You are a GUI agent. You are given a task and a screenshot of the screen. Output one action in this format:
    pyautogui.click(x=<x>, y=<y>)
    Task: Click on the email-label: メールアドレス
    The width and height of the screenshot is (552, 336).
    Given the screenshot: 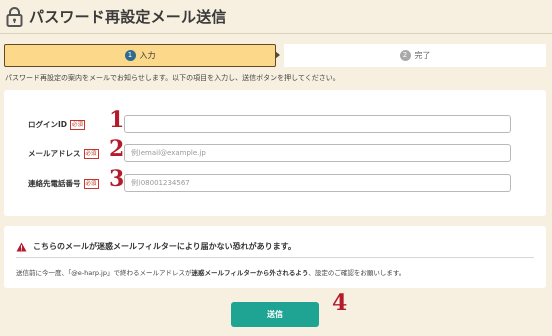 What is the action you would take?
    pyautogui.click(x=54, y=153)
    